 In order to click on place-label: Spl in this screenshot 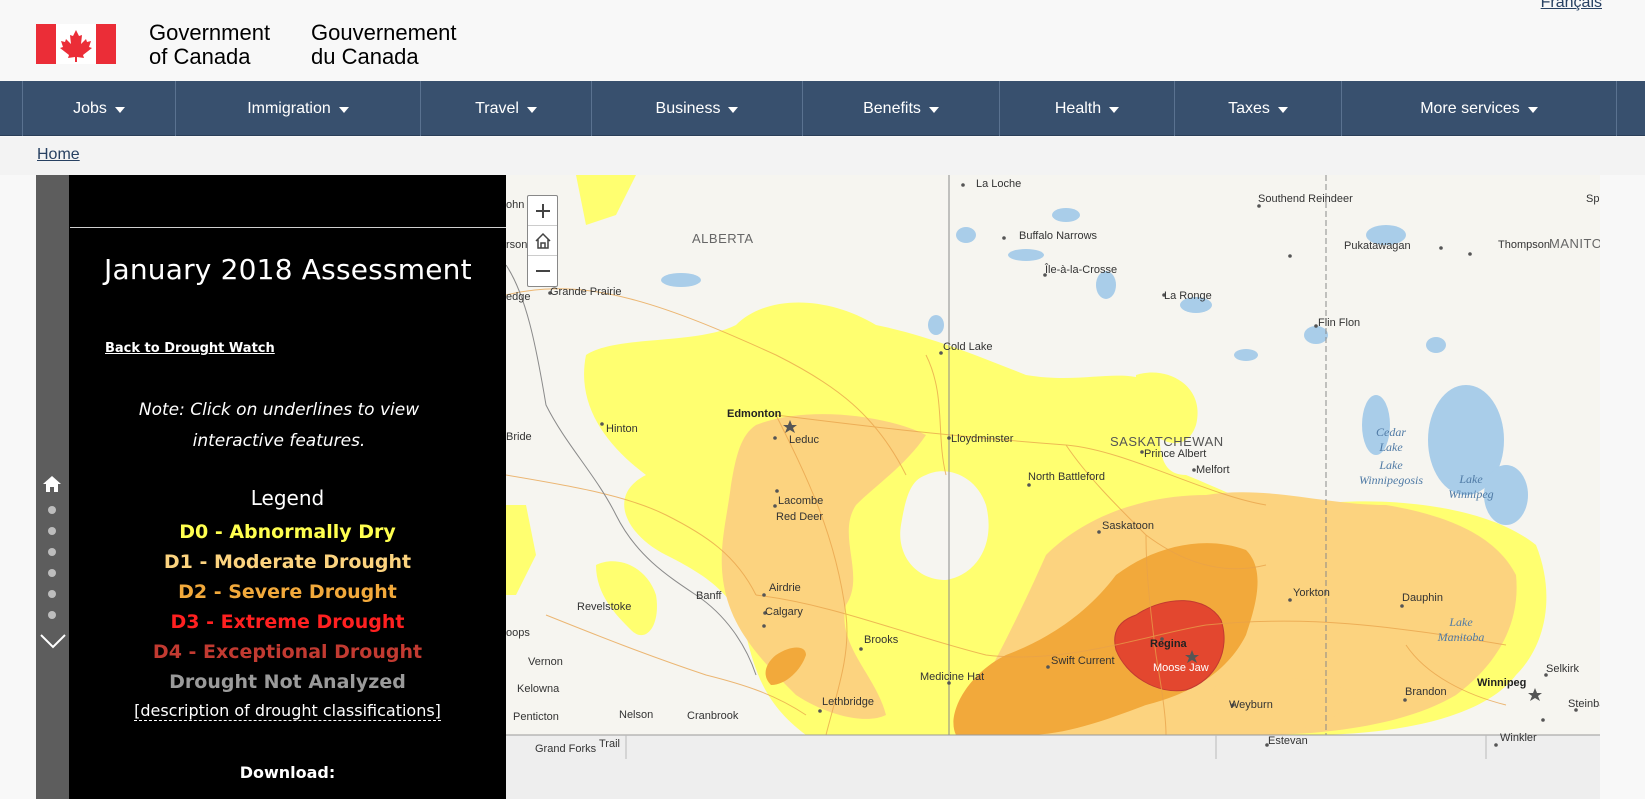, I will do `click(1593, 199)`.